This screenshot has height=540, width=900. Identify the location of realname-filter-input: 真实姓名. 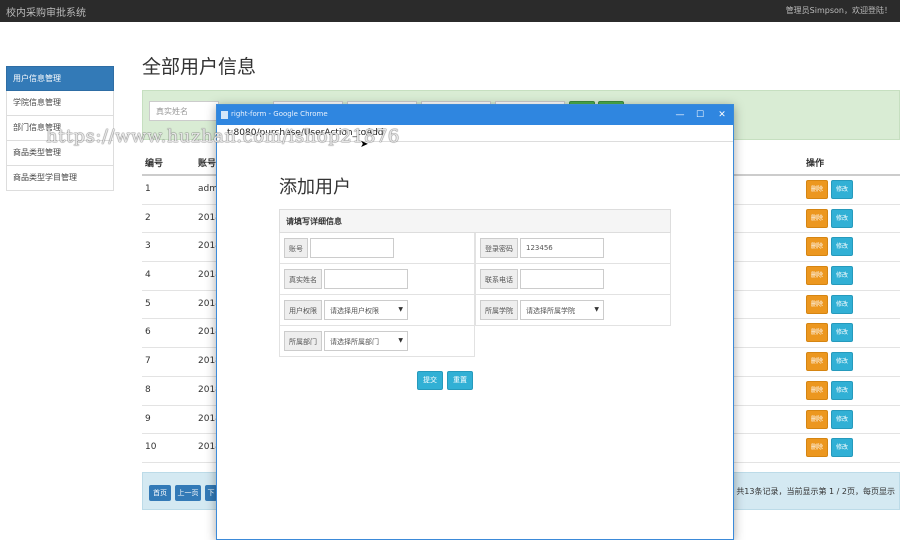
(184, 111).